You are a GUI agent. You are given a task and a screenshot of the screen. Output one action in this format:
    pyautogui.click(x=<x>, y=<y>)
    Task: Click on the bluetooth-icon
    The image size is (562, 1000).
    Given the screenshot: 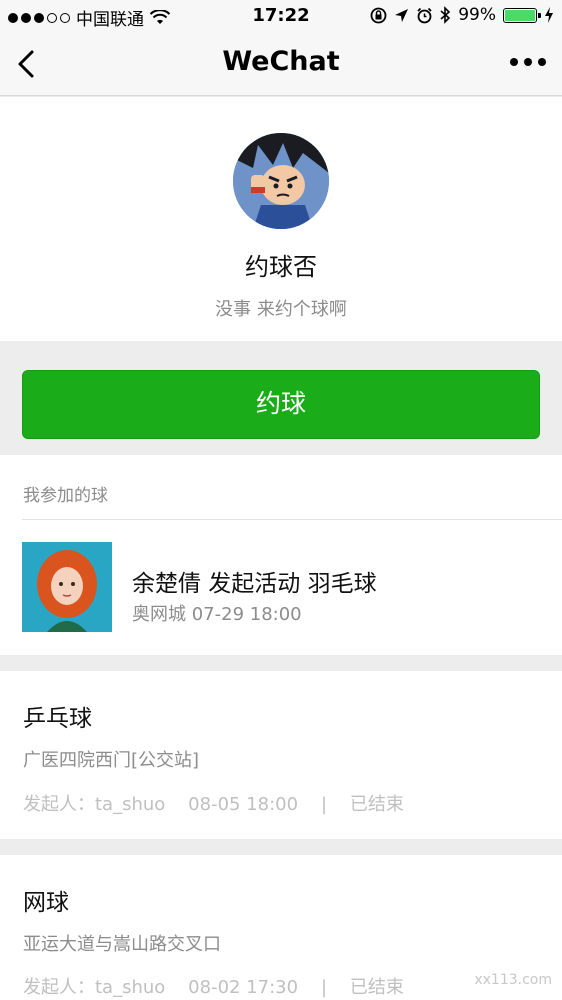 What is the action you would take?
    pyautogui.click(x=445, y=15)
    